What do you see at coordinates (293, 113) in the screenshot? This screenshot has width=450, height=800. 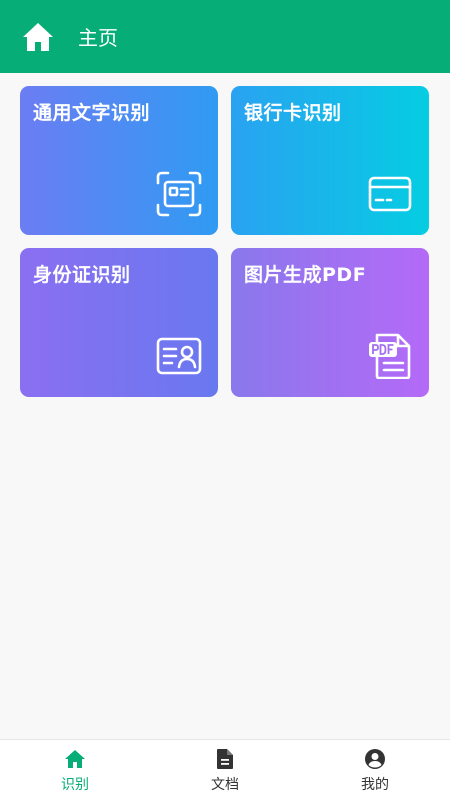 I see `card-label: 银行卡识别` at bounding box center [293, 113].